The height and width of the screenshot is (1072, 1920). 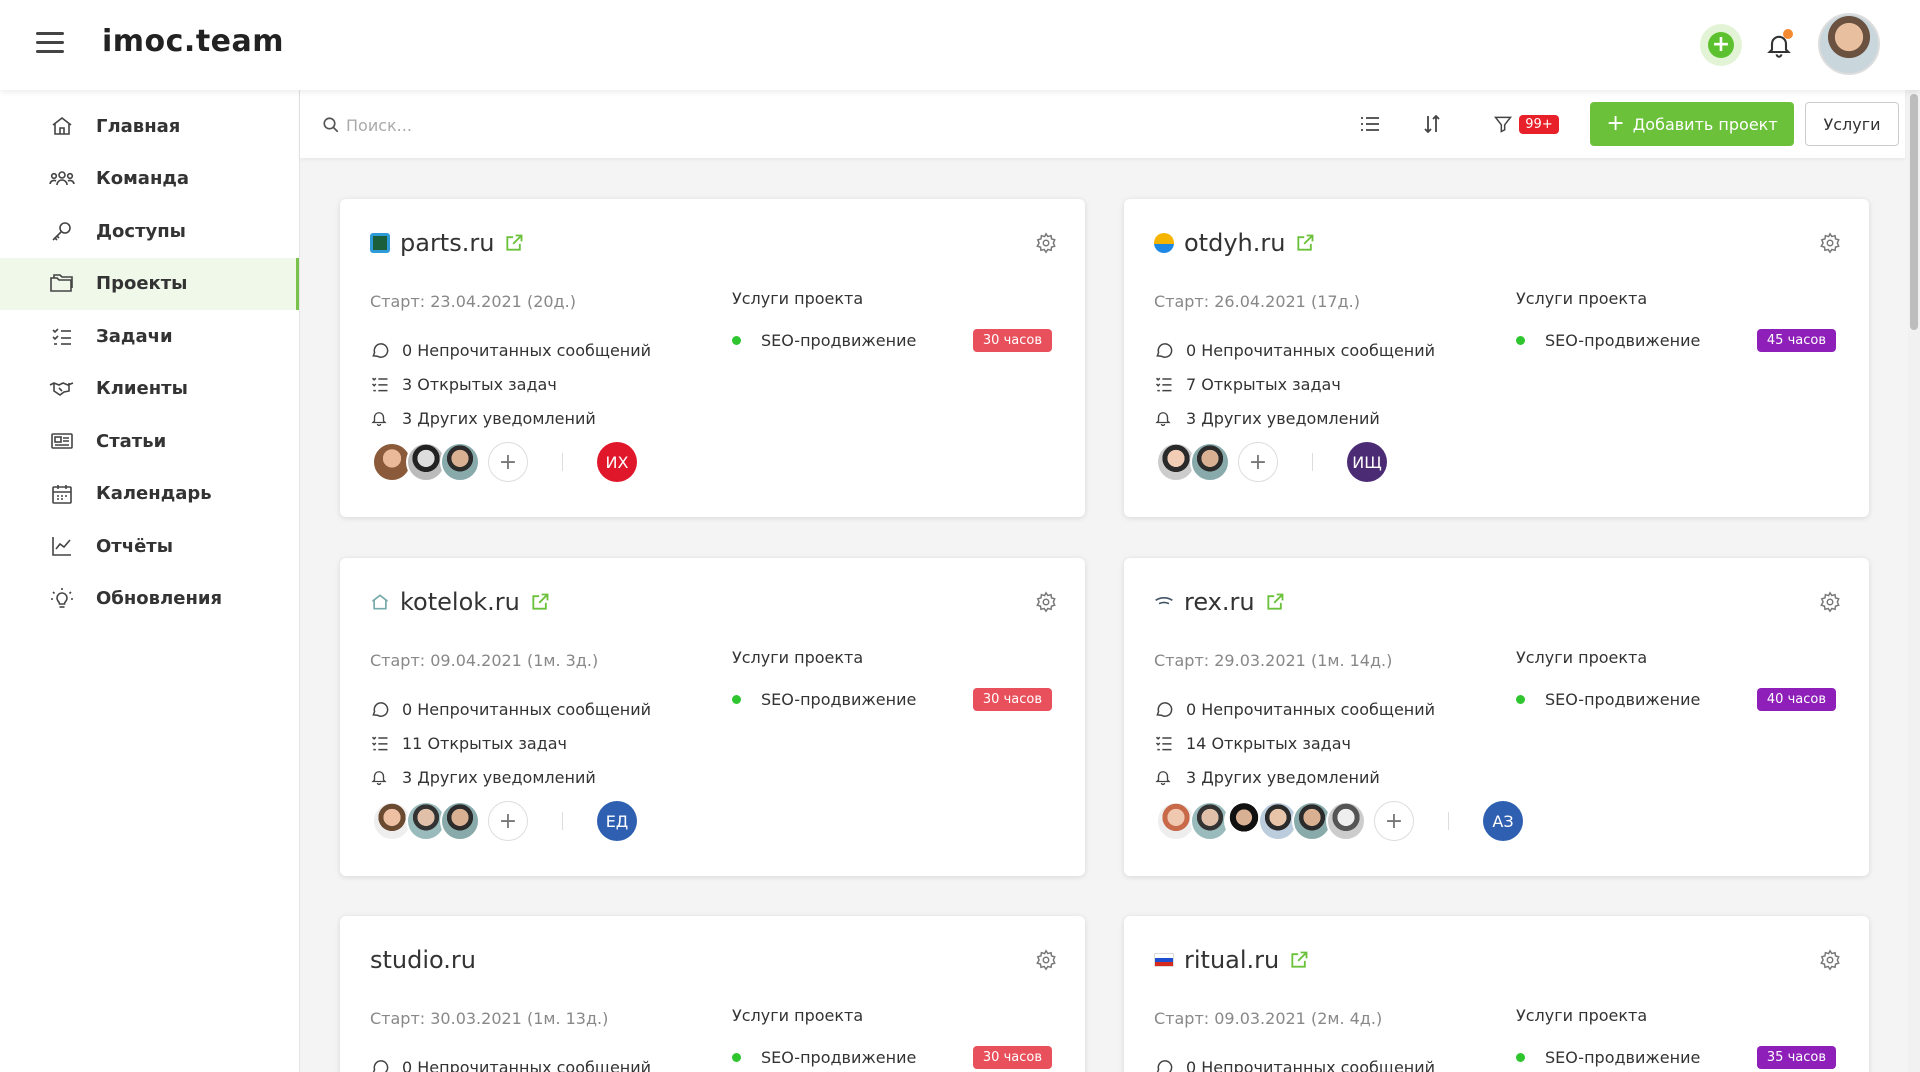 I want to click on sort-button, so click(x=1432, y=124).